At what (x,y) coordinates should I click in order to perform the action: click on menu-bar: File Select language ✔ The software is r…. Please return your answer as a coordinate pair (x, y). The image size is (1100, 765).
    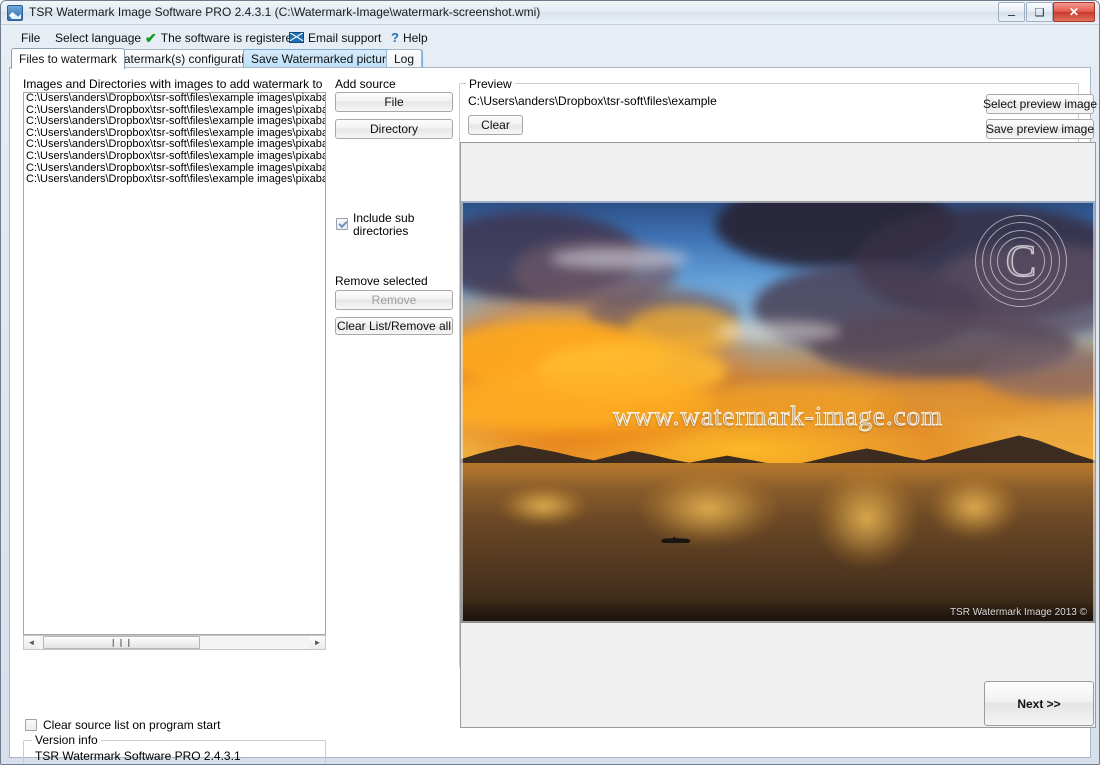
    Looking at the image, I should click on (550, 37).